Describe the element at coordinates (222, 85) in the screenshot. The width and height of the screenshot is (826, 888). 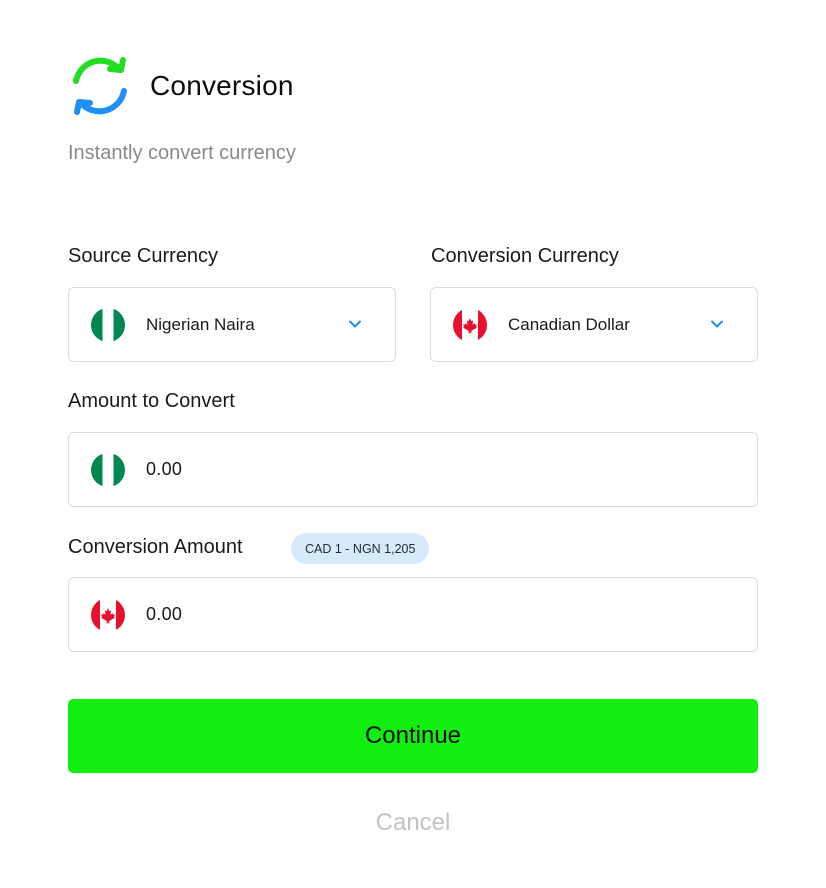
I see `page-title: Conversion` at that location.